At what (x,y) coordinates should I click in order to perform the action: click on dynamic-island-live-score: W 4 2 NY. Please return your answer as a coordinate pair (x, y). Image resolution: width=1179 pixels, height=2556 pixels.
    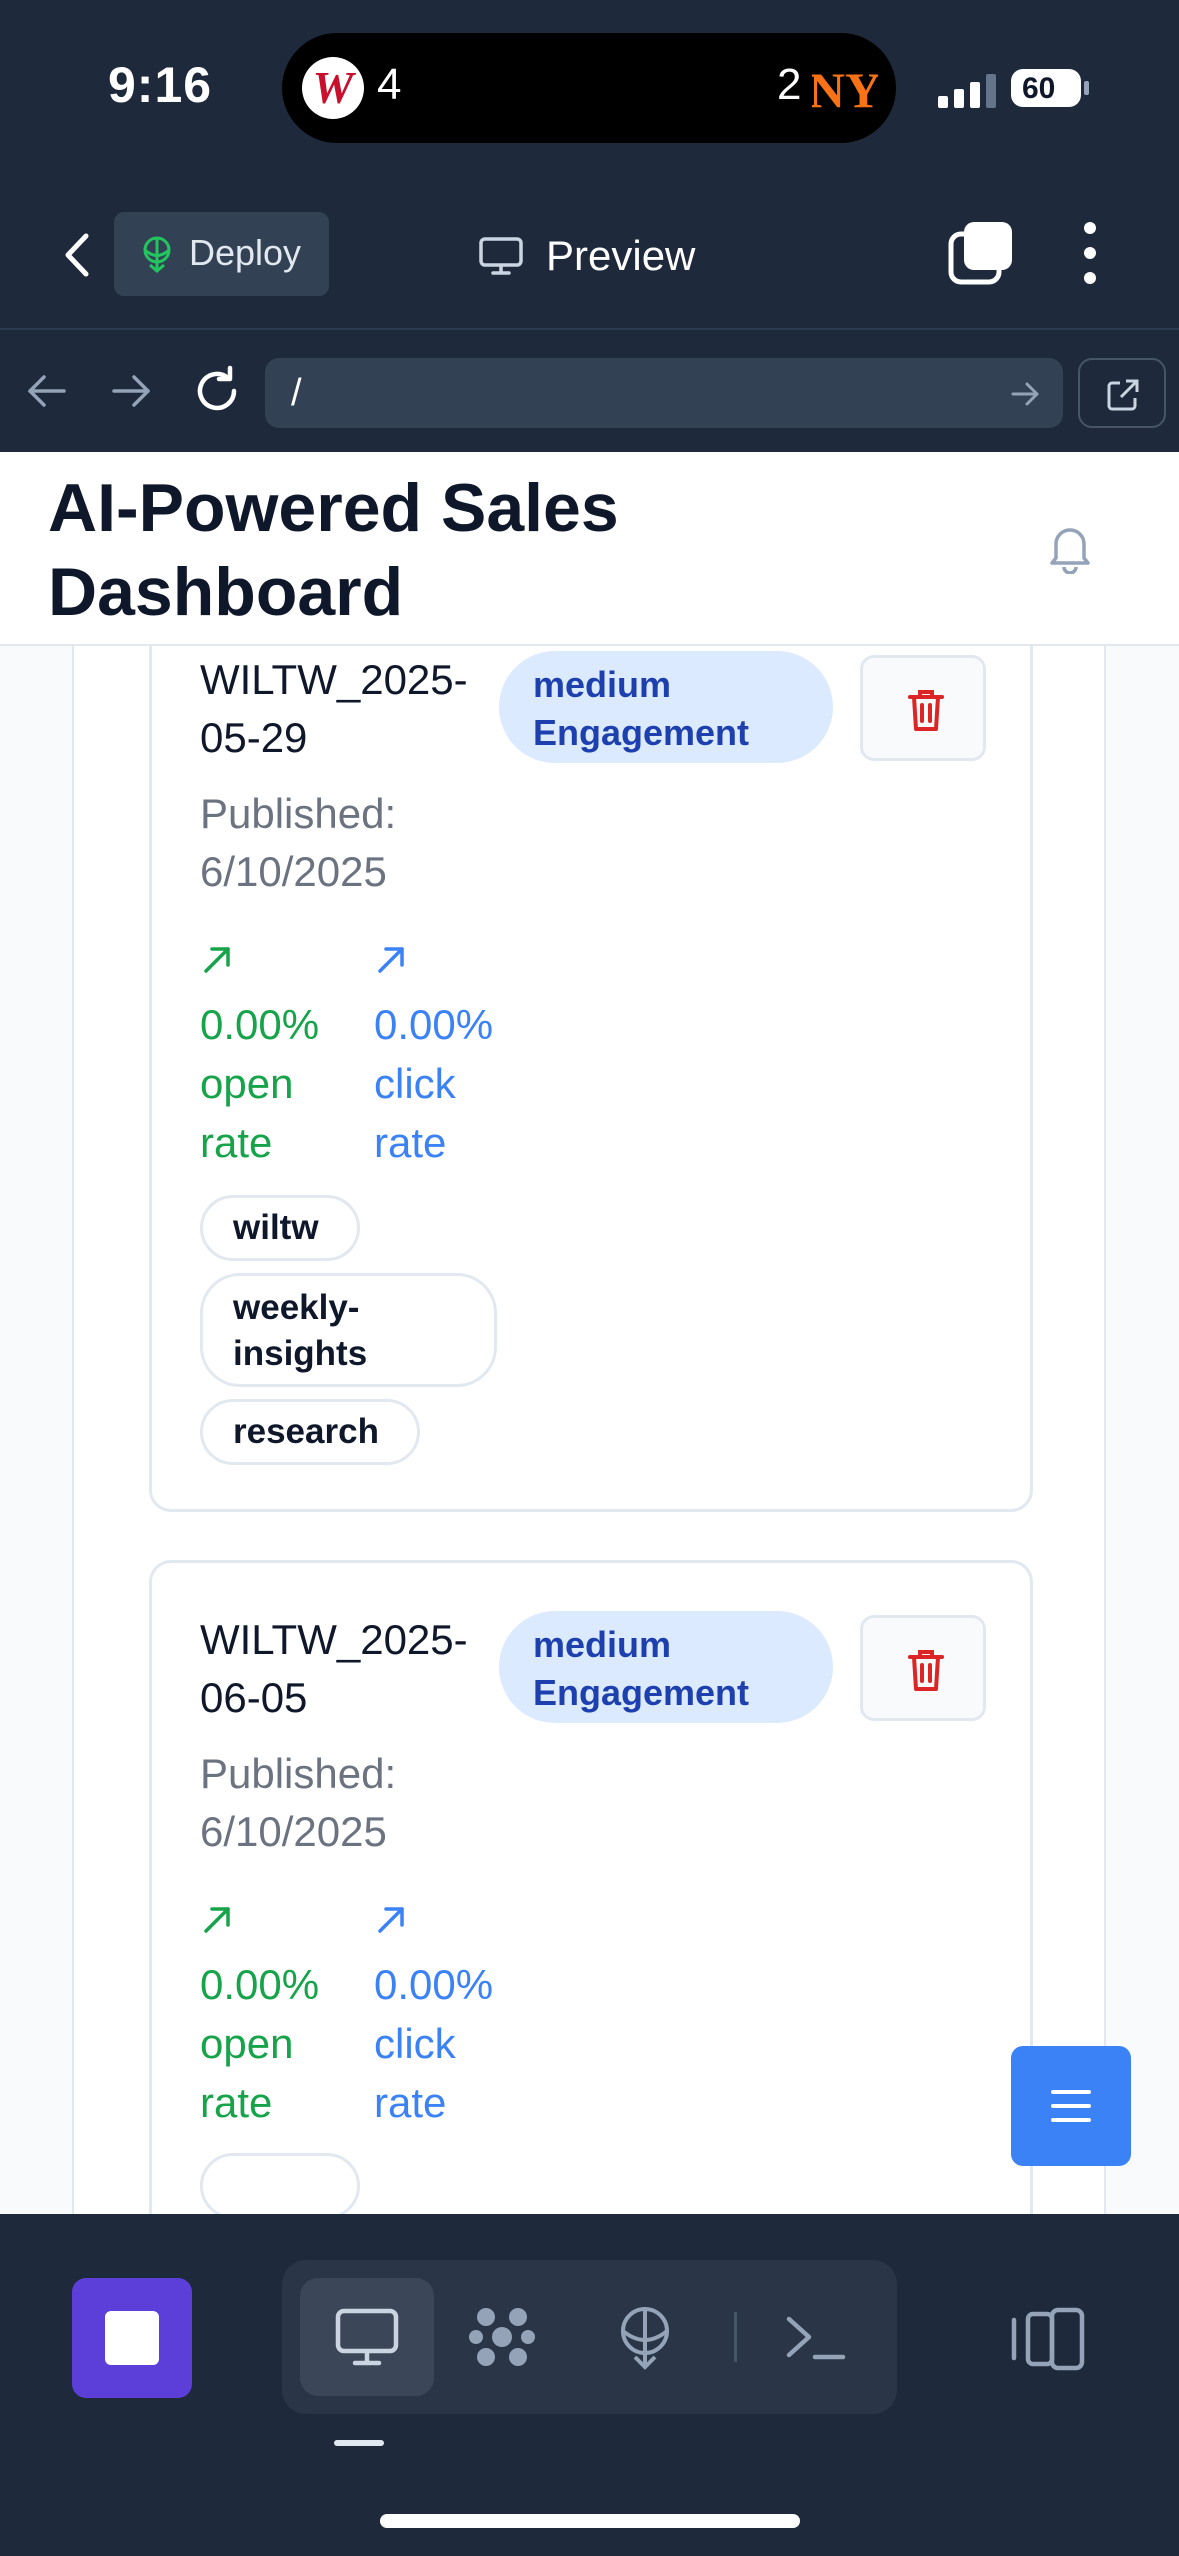
    Looking at the image, I should click on (589, 88).